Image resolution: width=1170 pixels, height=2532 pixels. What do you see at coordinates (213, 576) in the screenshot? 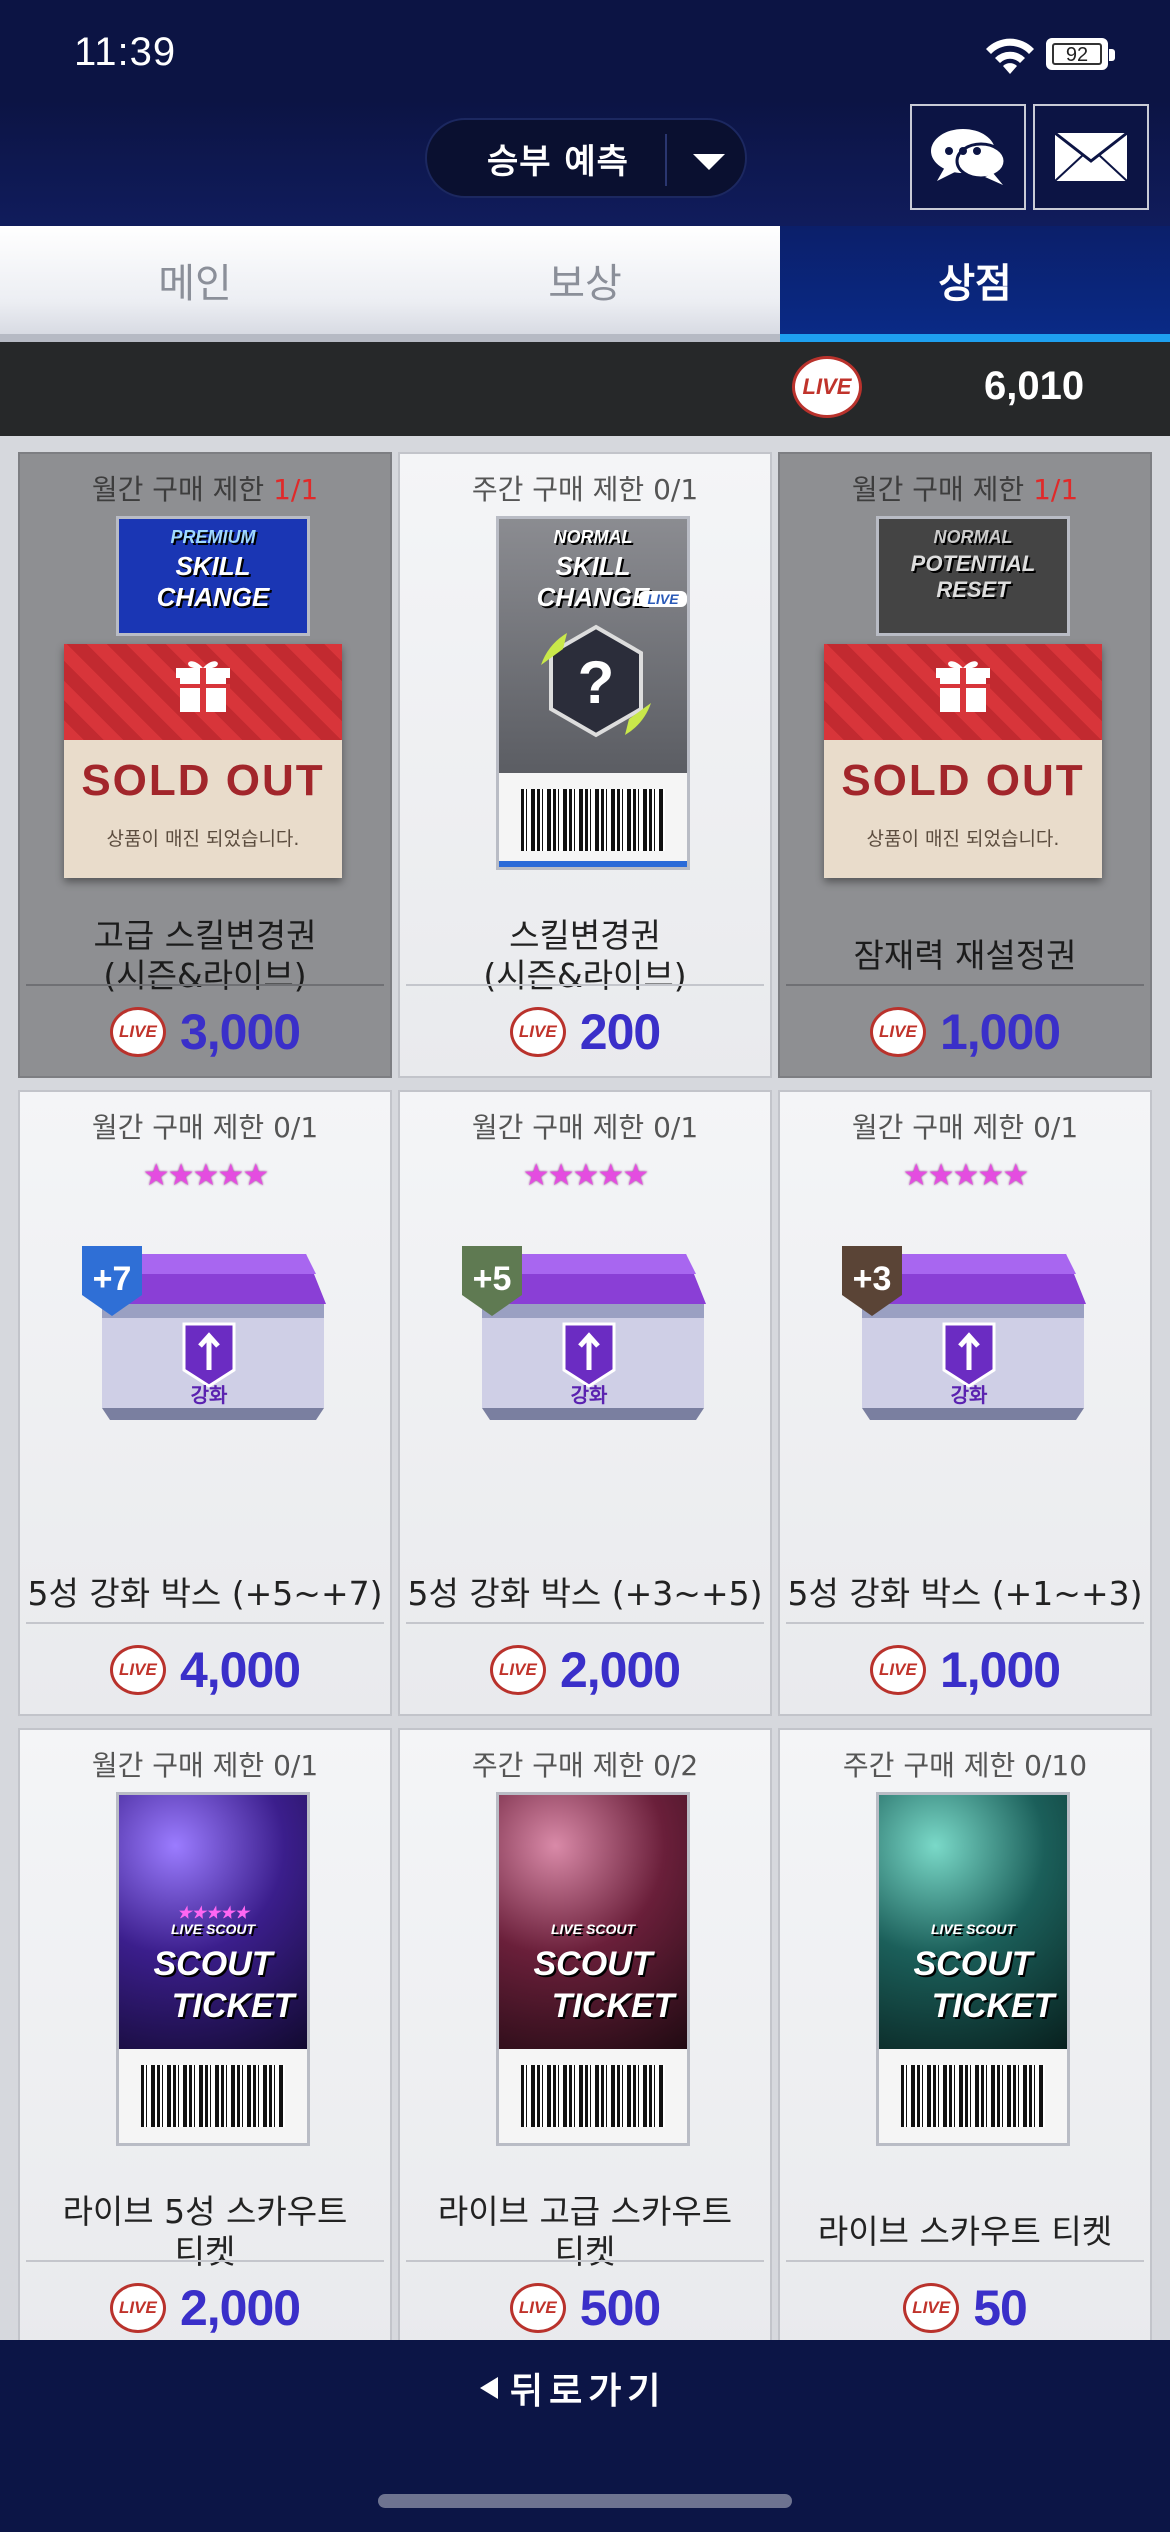
I see `premium-skill-change-ticket-image: PREMIUM SKILL CHANGE` at bounding box center [213, 576].